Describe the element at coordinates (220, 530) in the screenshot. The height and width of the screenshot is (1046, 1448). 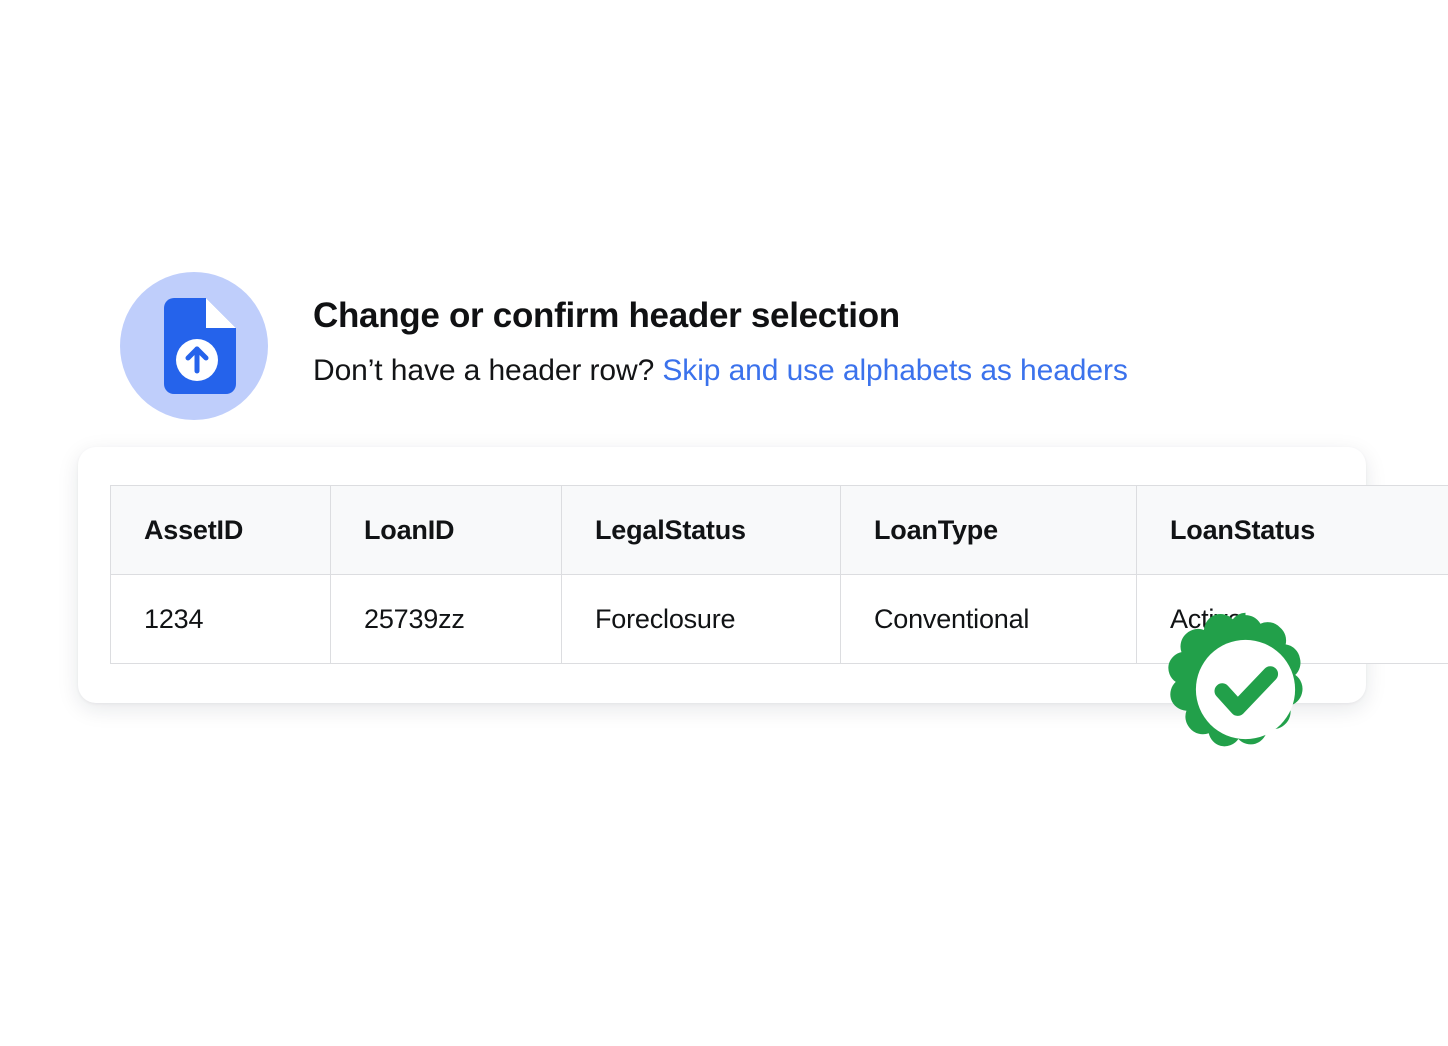
I see `column-header-assetid: AssetID` at that location.